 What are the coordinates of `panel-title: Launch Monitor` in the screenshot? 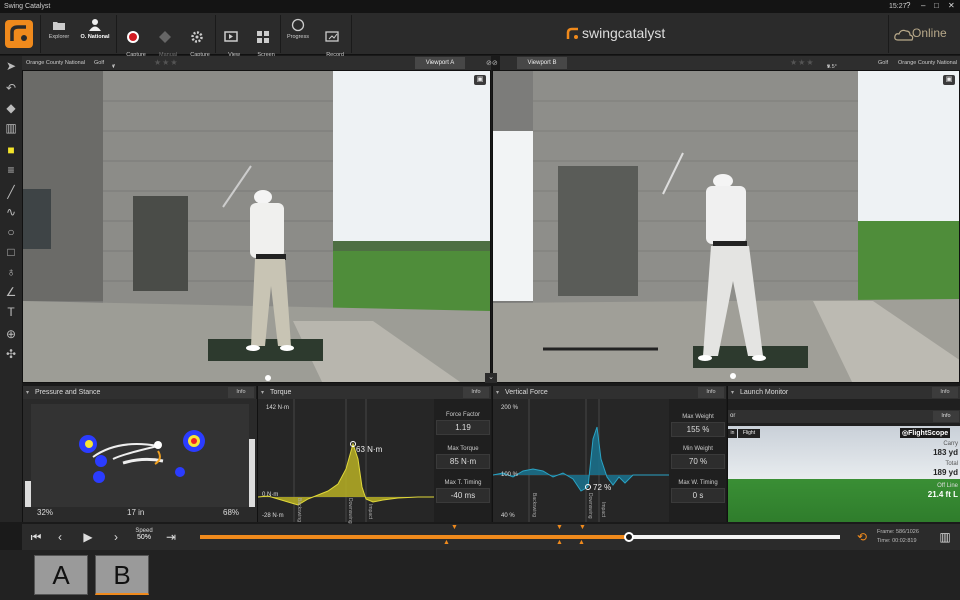 It's located at (764, 392).